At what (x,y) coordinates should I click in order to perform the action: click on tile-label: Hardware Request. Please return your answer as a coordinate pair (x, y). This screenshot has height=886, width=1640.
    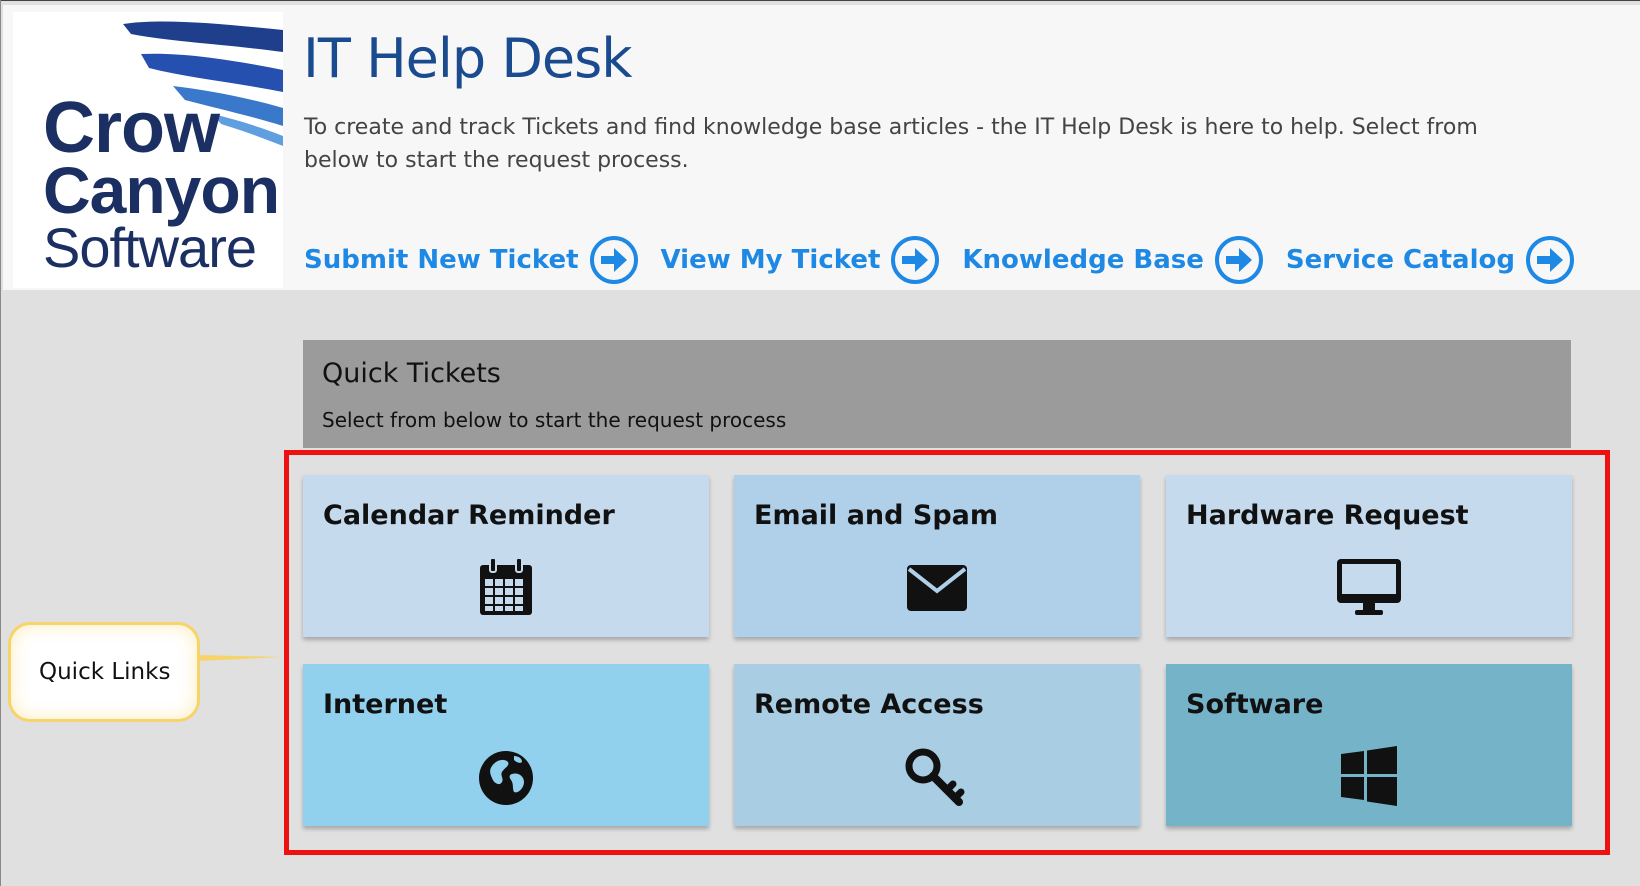
    Looking at the image, I should click on (1327, 515).